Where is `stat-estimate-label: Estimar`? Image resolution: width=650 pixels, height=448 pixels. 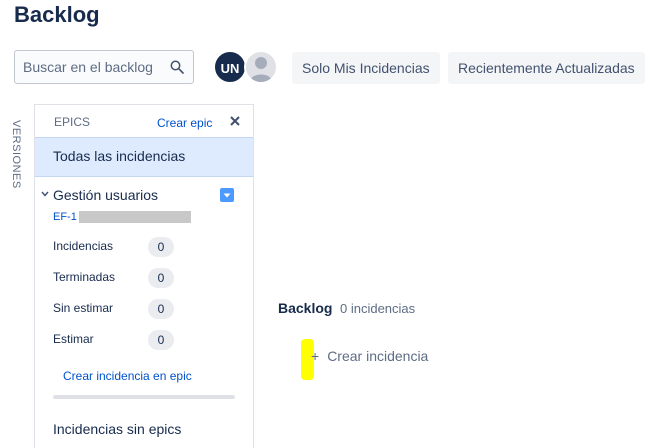 stat-estimate-label: Estimar is located at coordinates (73, 339).